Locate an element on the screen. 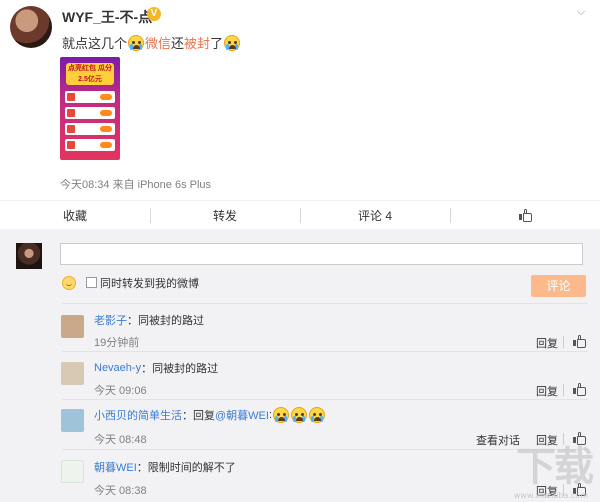  commenter-name: 老影子 is located at coordinates (110, 320).